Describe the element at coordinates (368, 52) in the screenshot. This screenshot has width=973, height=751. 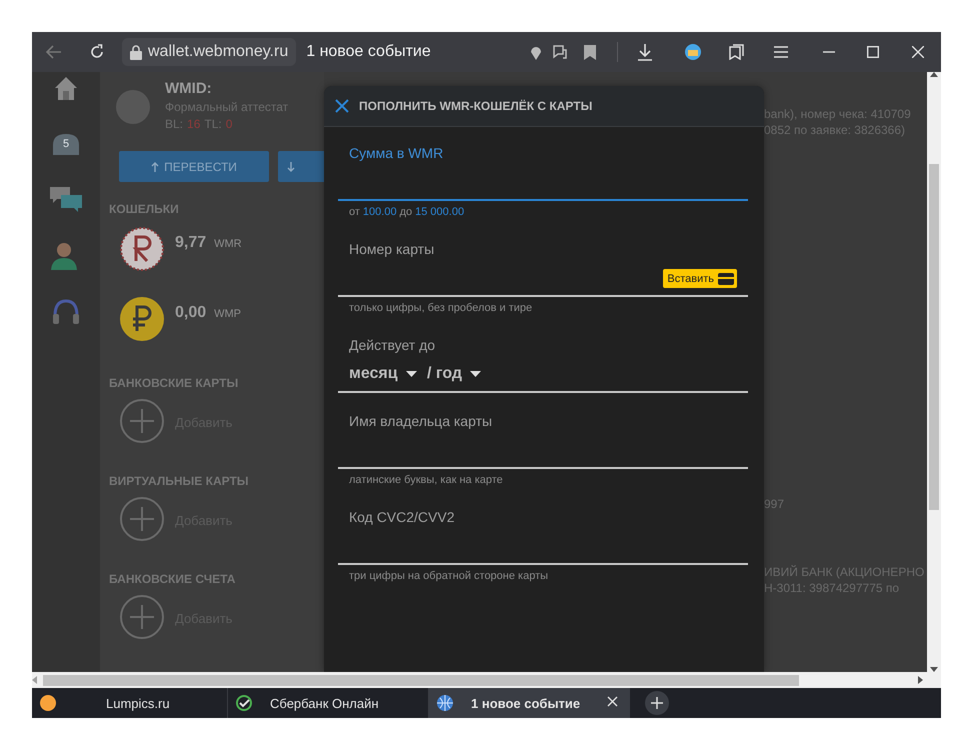
I see `page-title: 1 новое событие` at that location.